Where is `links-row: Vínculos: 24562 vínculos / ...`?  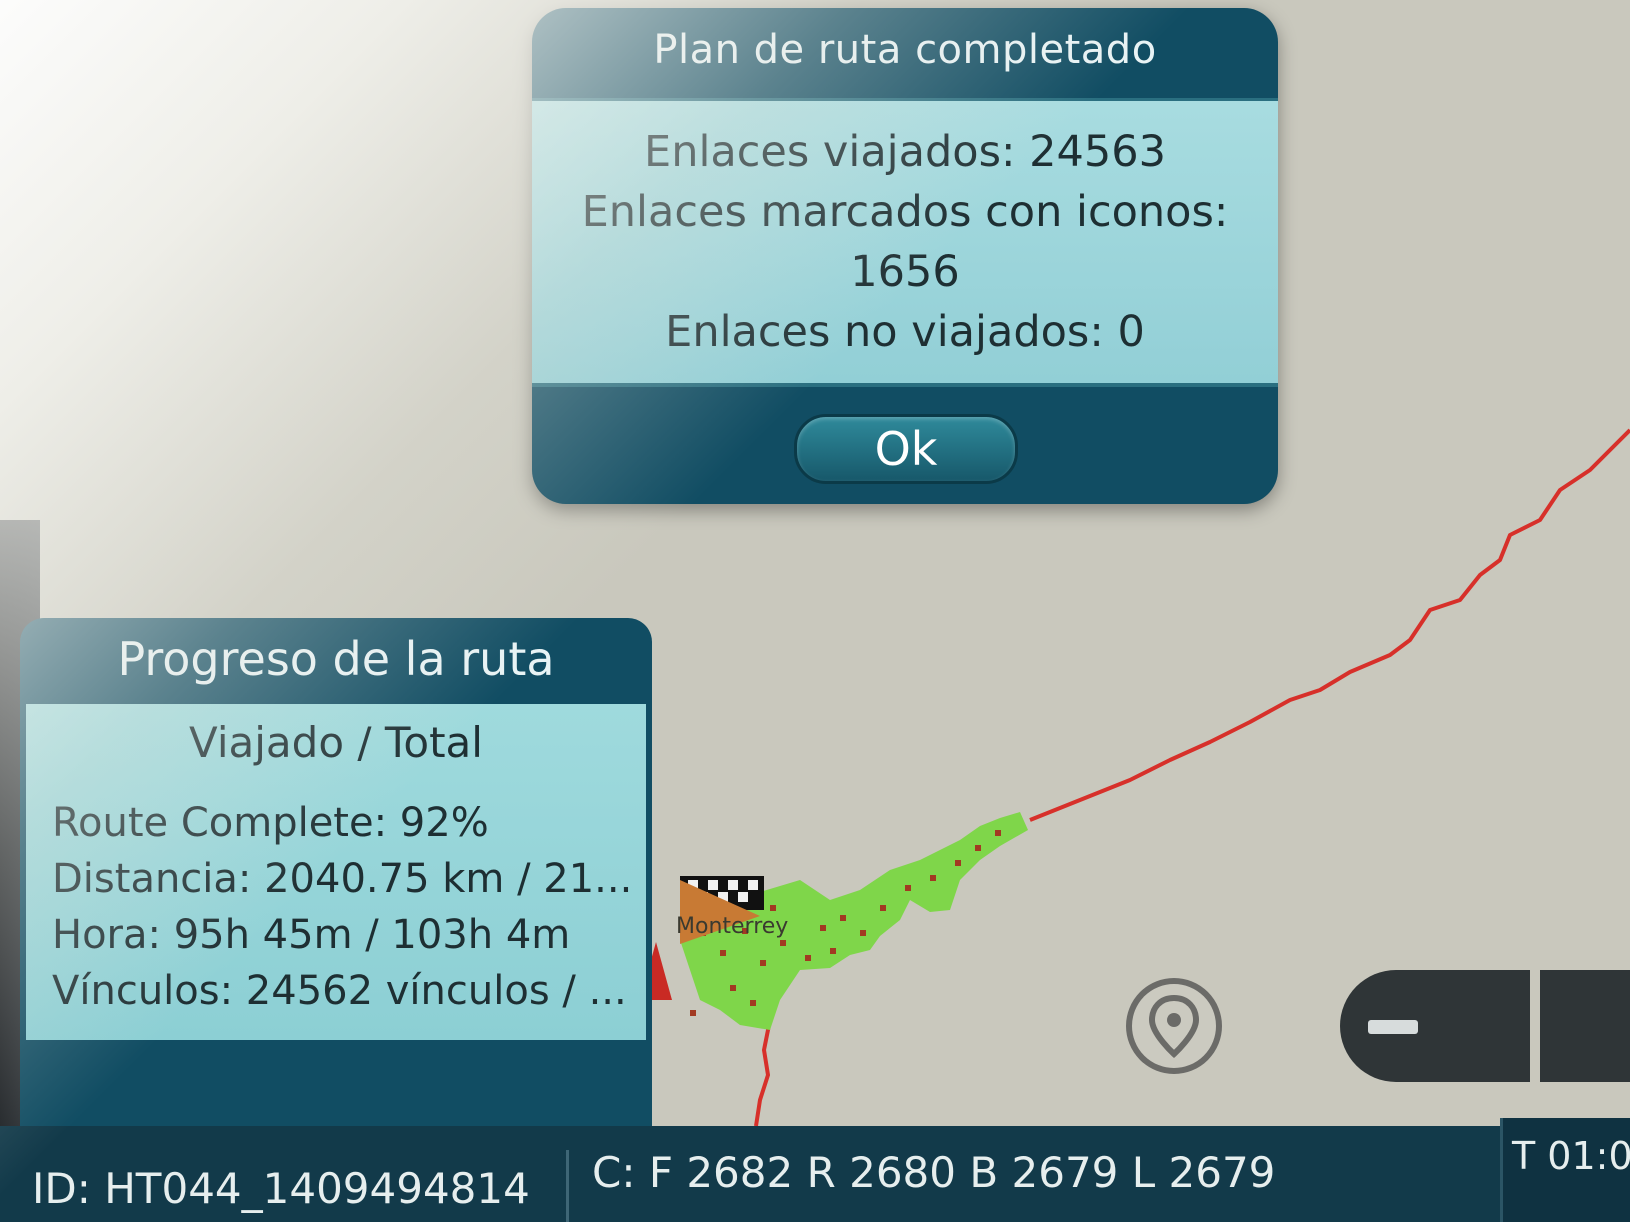
links-row: Vínculos: 24562 vínculos / ... is located at coordinates (339, 991).